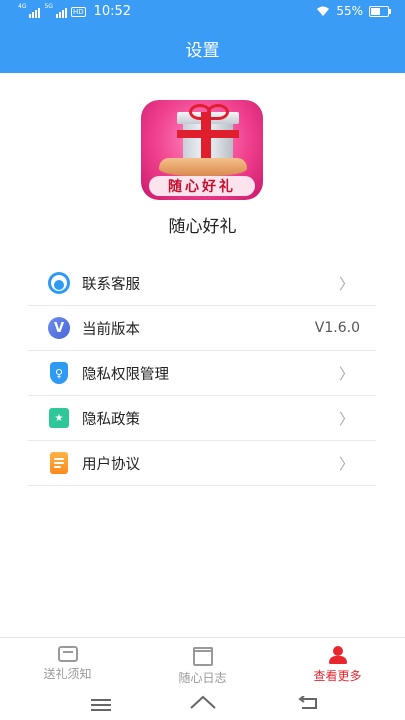  What do you see at coordinates (78, 11) in the screenshot?
I see `hd-badge: HD` at bounding box center [78, 11].